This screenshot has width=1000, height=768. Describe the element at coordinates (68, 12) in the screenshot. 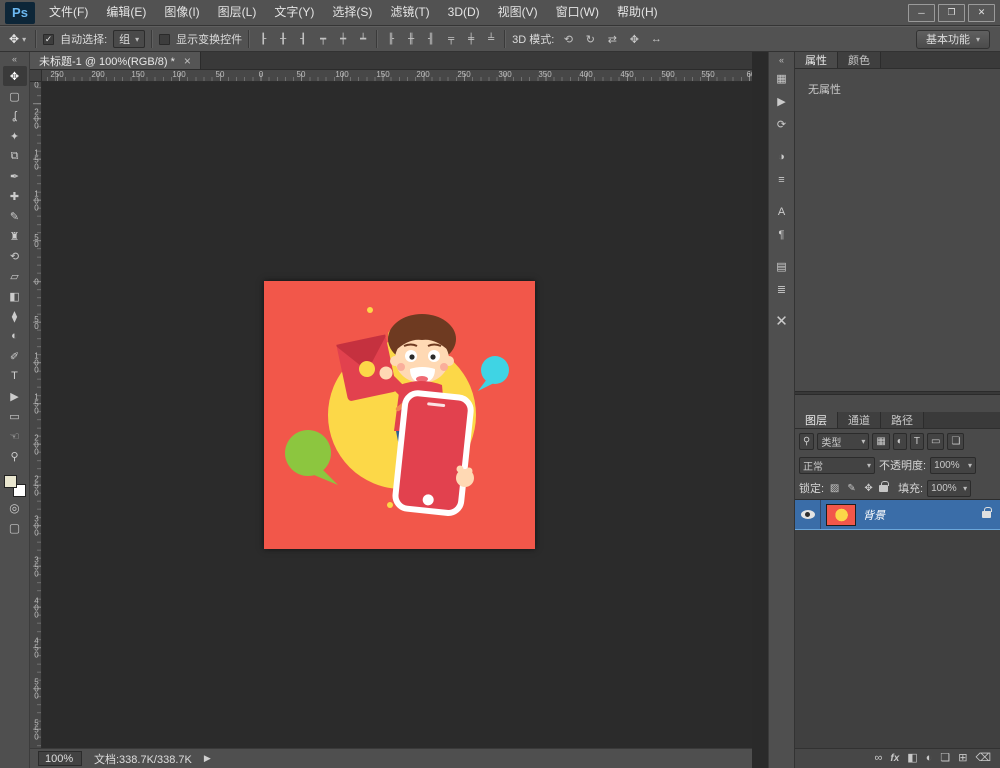

I see `menu-file: 文件(F)` at that location.